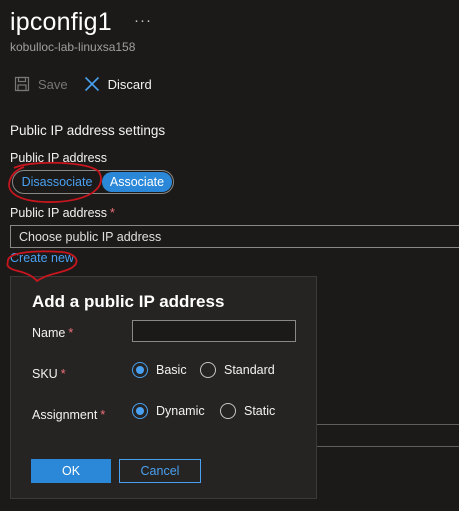  I want to click on public-ip-select-label: Public IP address *, so click(62, 213).